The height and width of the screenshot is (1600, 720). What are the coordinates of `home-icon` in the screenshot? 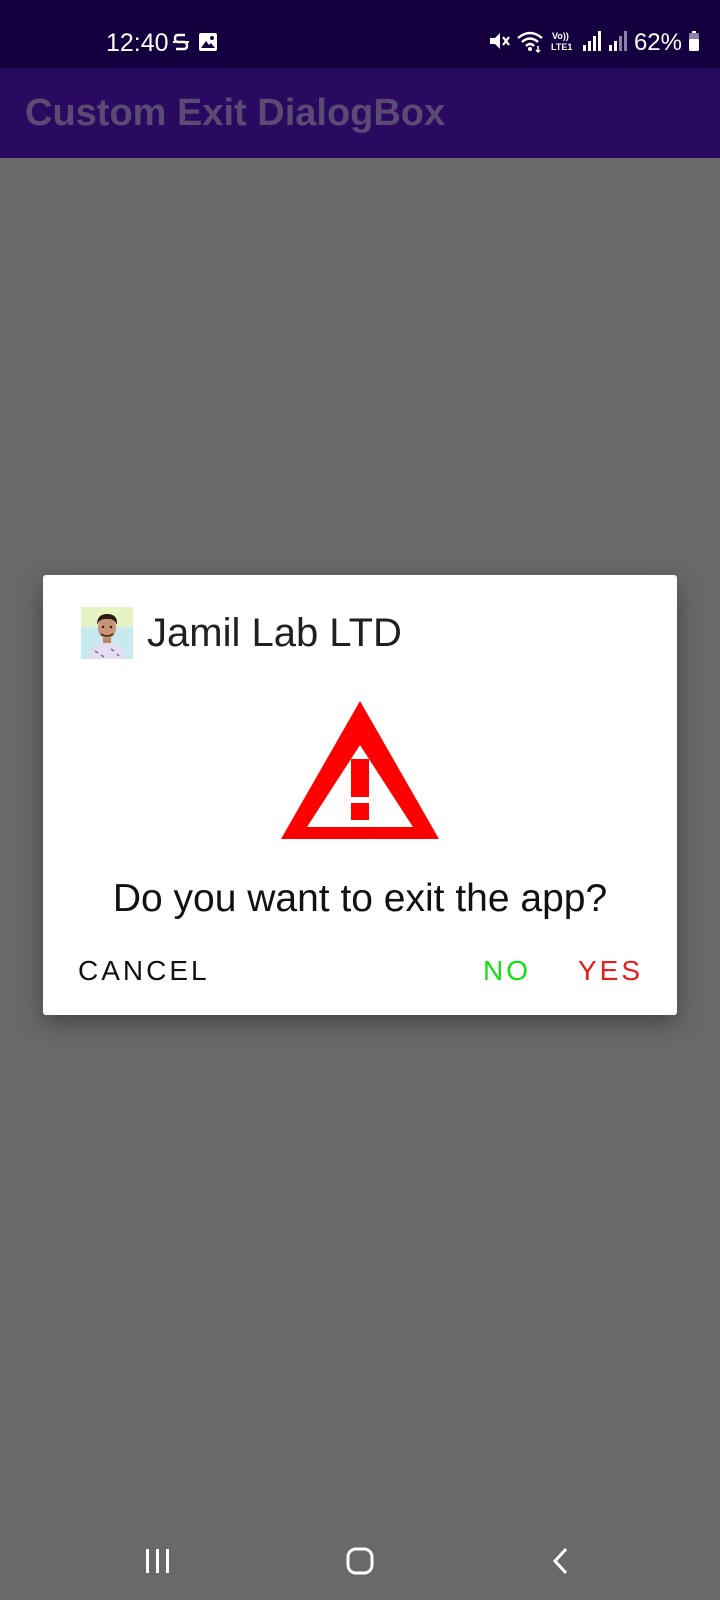 It's located at (360, 1561).